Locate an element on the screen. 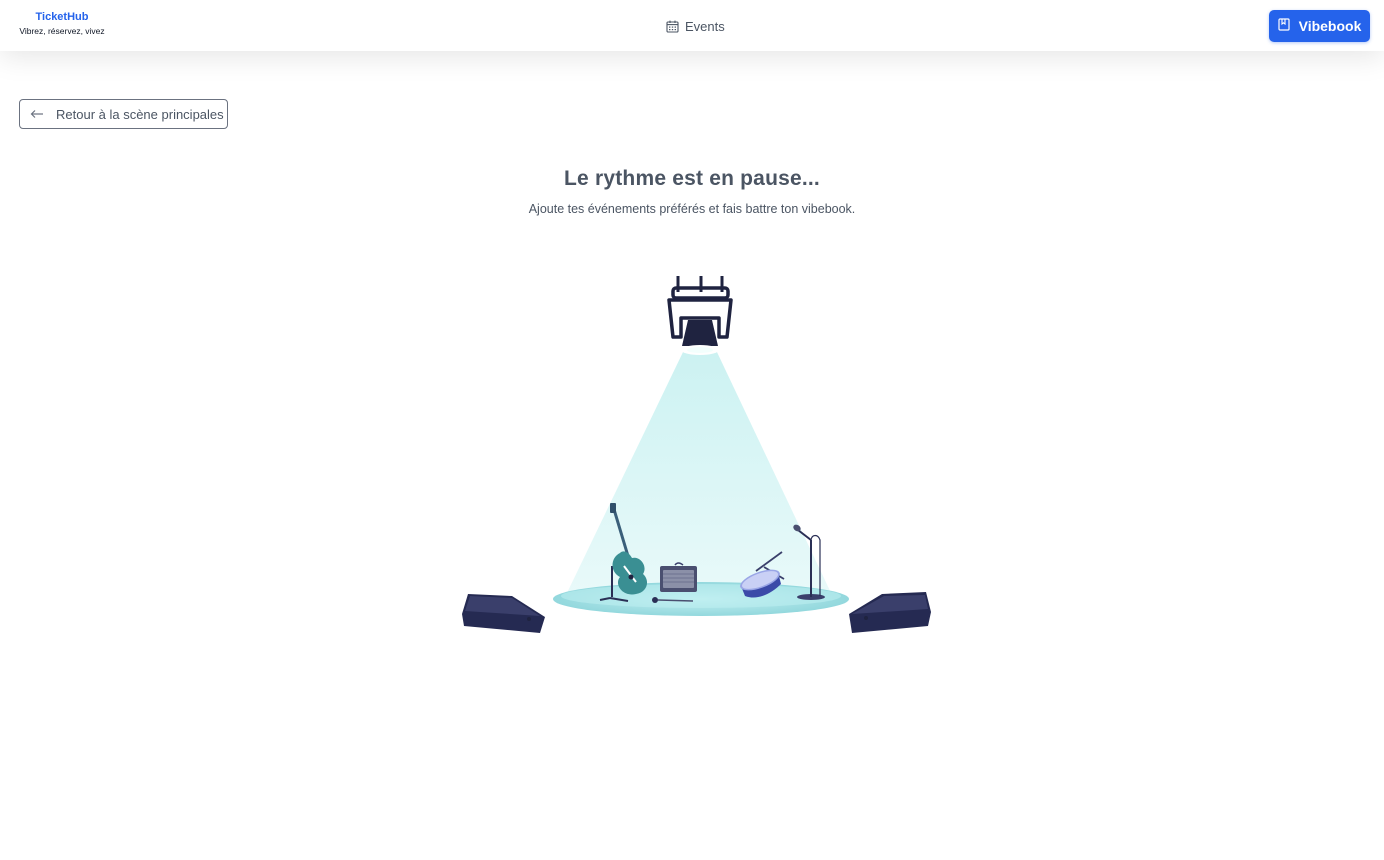 Image resolution: width=1384 pixels, height=860 pixels. empty-stage-illustration is located at coordinates (696, 454).